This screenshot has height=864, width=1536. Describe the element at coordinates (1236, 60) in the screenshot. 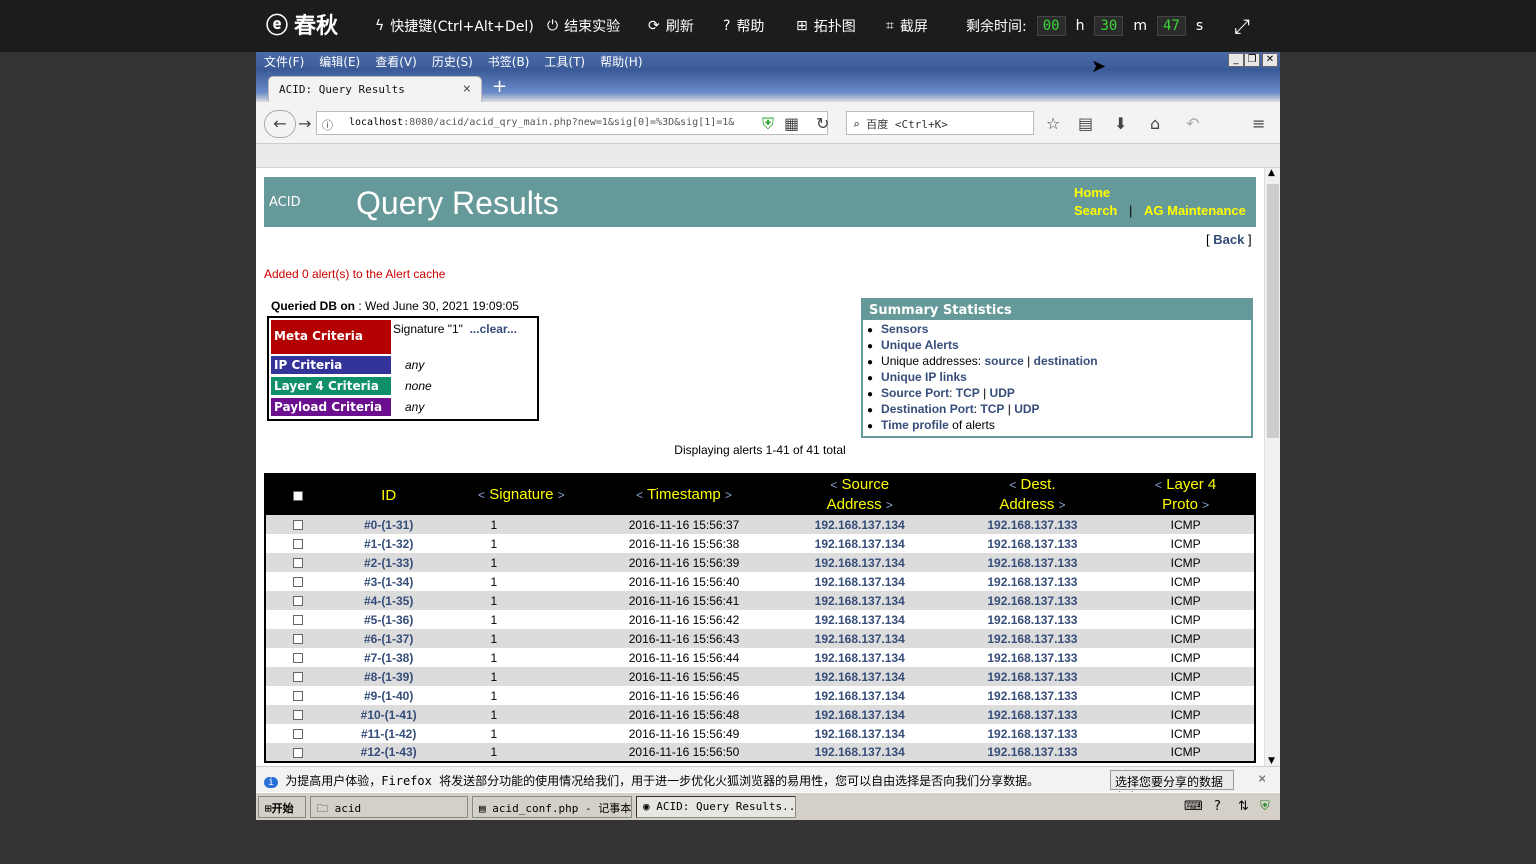

I see `minimize-button: _` at that location.